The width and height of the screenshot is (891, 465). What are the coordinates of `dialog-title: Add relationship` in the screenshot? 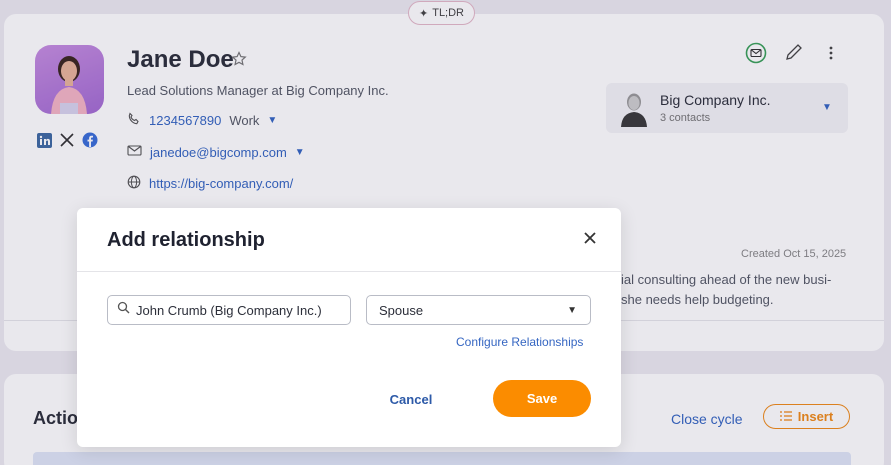 It's located at (186, 240).